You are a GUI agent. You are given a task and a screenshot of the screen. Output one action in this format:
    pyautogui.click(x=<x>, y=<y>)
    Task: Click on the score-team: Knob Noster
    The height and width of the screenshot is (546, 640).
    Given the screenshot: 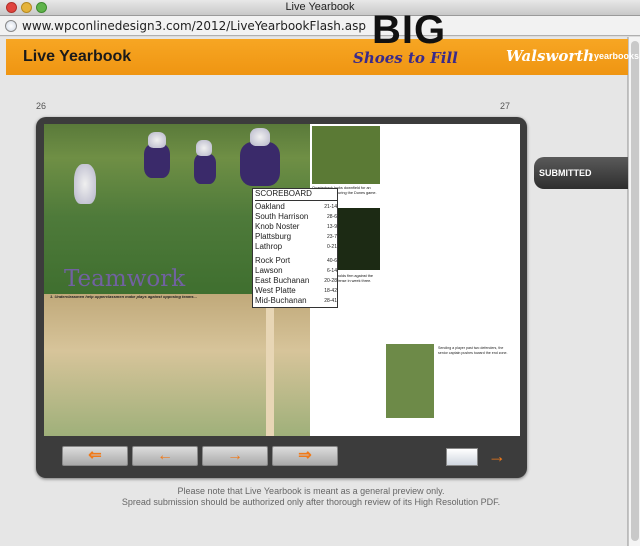 What is the action you would take?
    pyautogui.click(x=277, y=226)
    